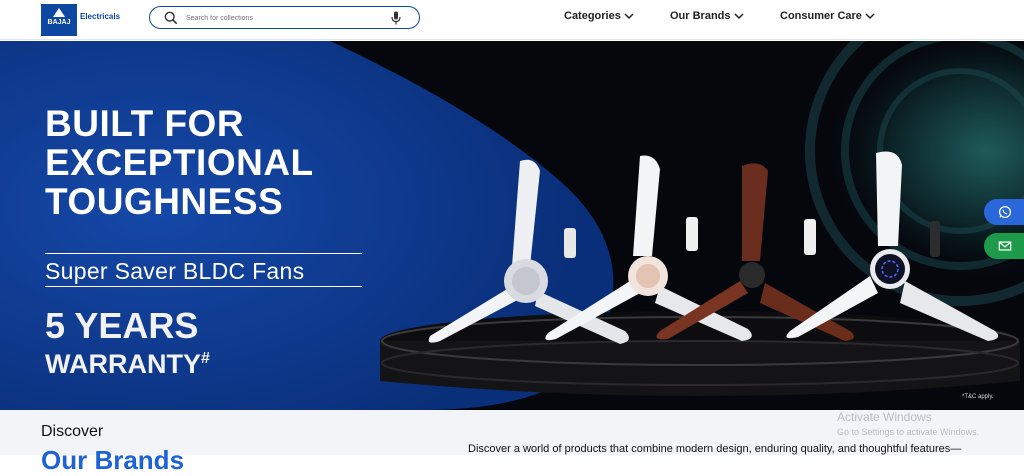  I want to click on discover-heading: Discover, so click(72, 431).